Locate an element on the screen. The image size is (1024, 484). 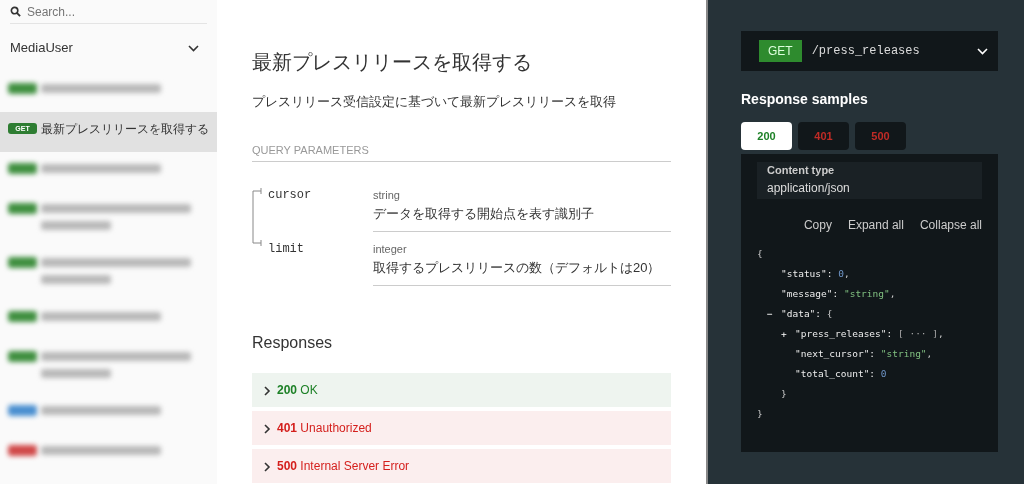
endpoint-bar: GET /press_releases is located at coordinates (869, 51).